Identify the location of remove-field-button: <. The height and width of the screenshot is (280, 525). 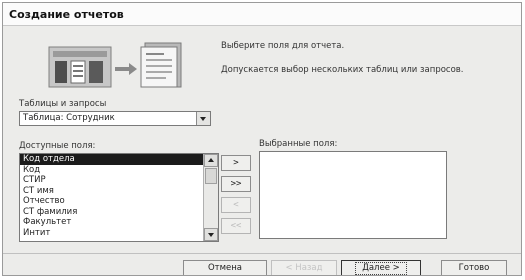
(236, 205).